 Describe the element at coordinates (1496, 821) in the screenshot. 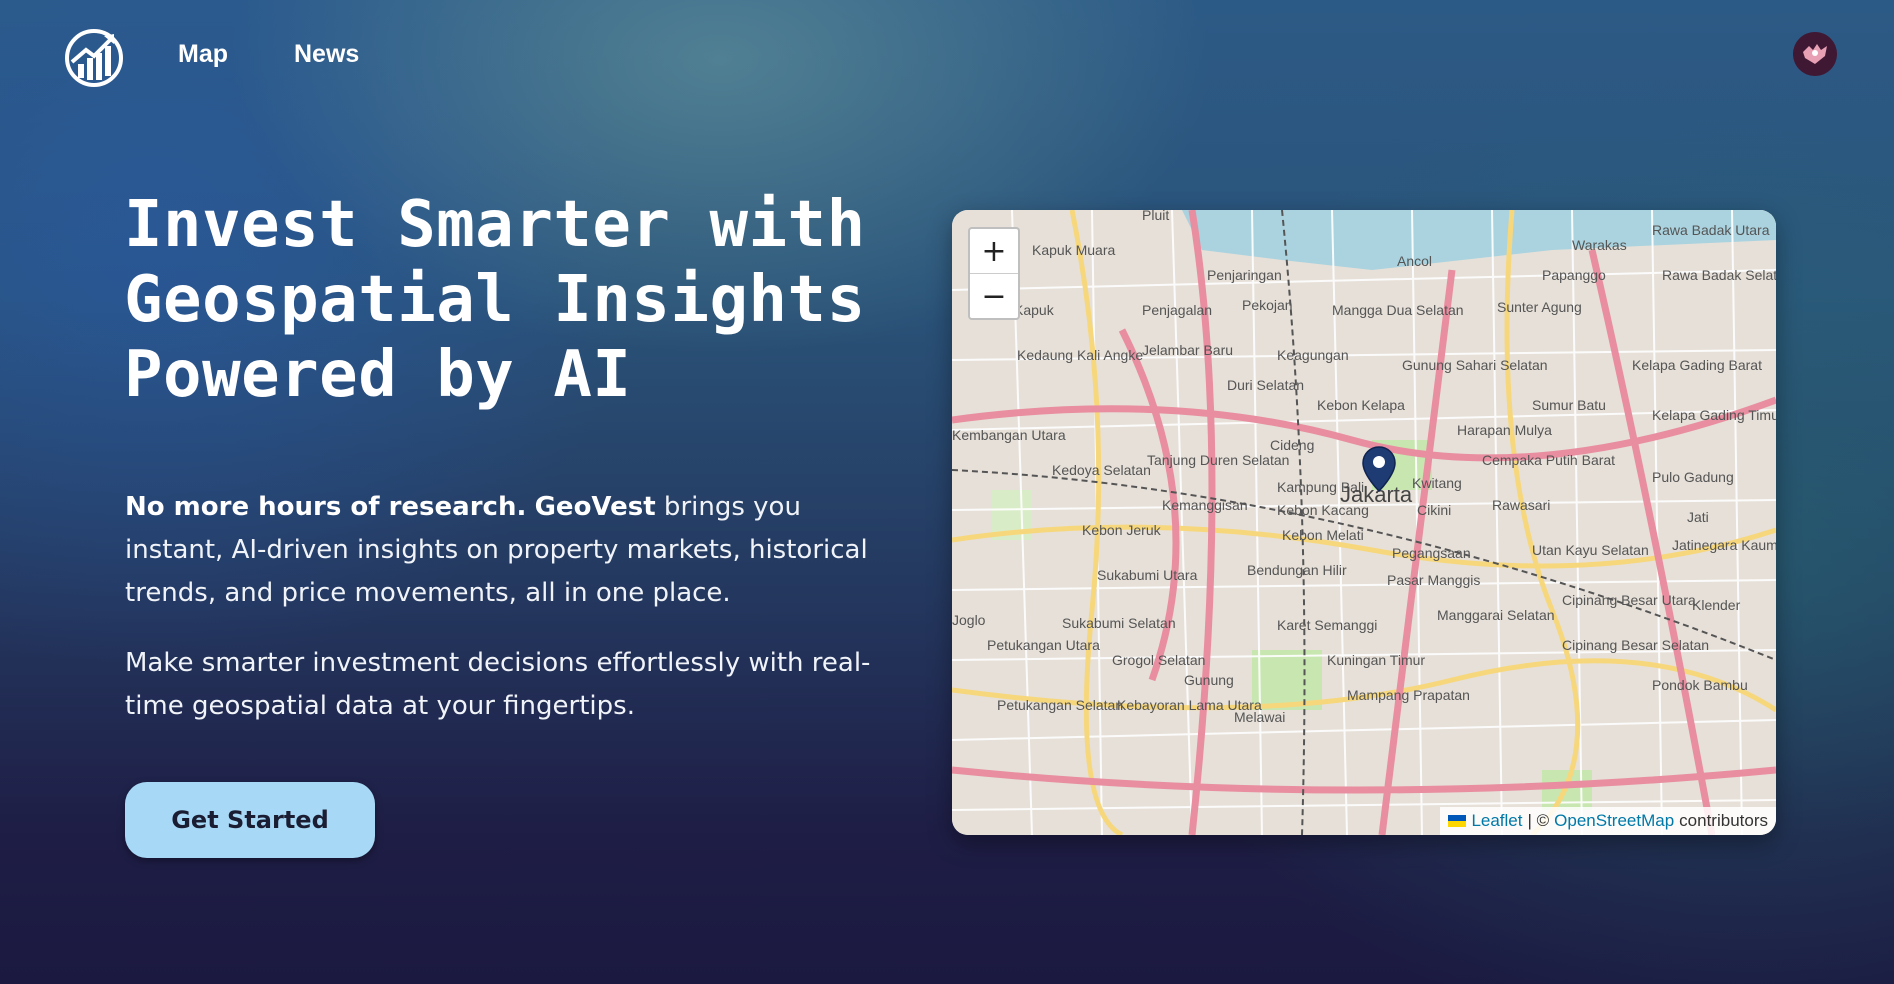

I see `leaflet-link: Leaflet` at that location.